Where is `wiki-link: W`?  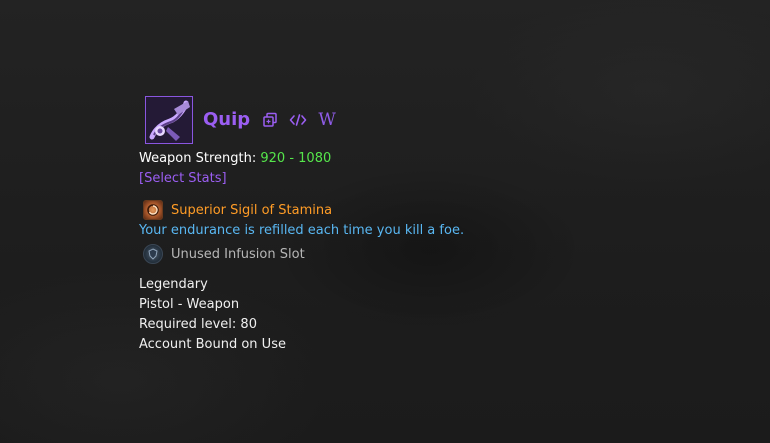 wiki-link: W is located at coordinates (327, 120).